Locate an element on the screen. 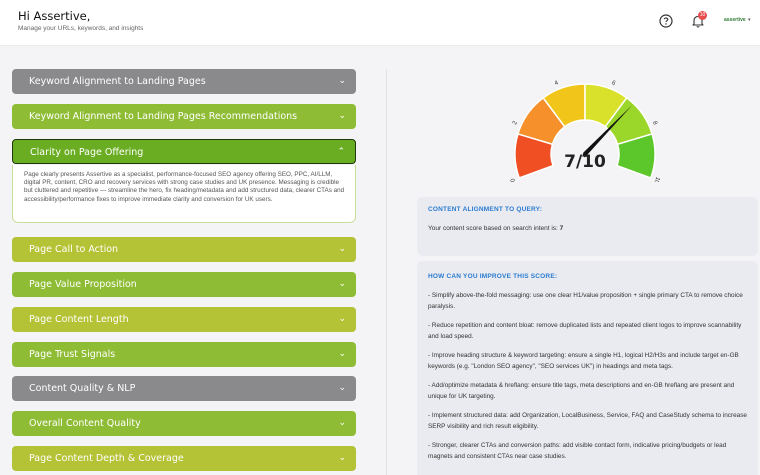 The height and width of the screenshot is (475, 760). accordion-overall-content-quality: Overall Content Quality ⌄ is located at coordinates (184, 423).